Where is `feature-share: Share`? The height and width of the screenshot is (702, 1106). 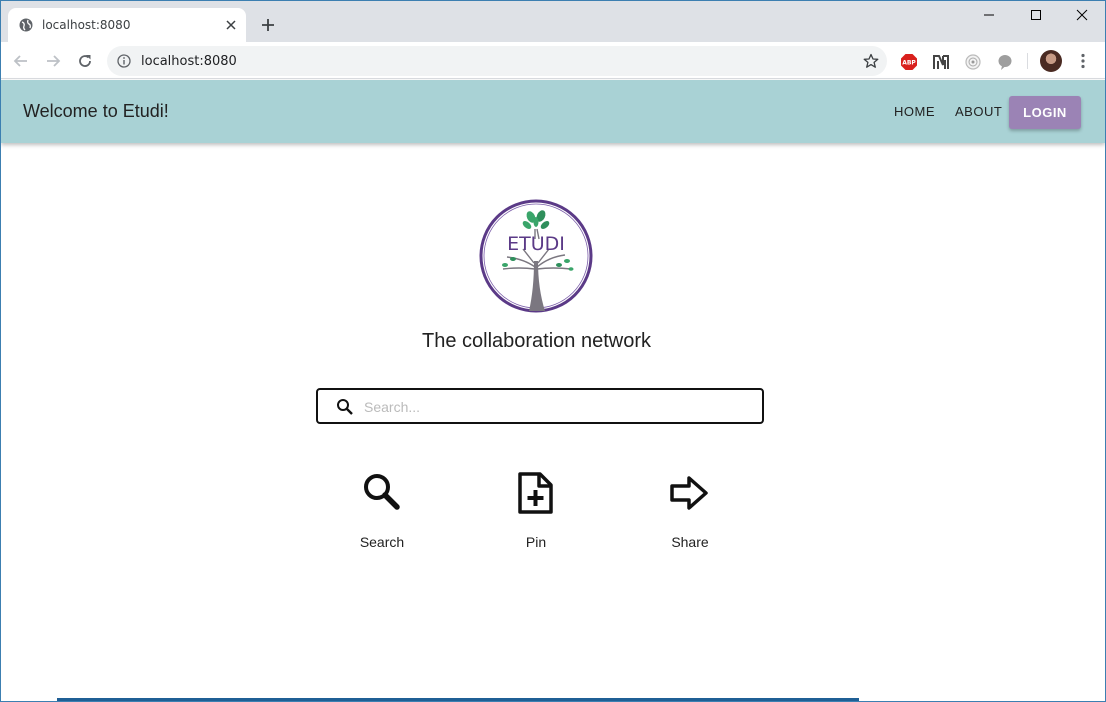
feature-share: Share is located at coordinates (690, 510).